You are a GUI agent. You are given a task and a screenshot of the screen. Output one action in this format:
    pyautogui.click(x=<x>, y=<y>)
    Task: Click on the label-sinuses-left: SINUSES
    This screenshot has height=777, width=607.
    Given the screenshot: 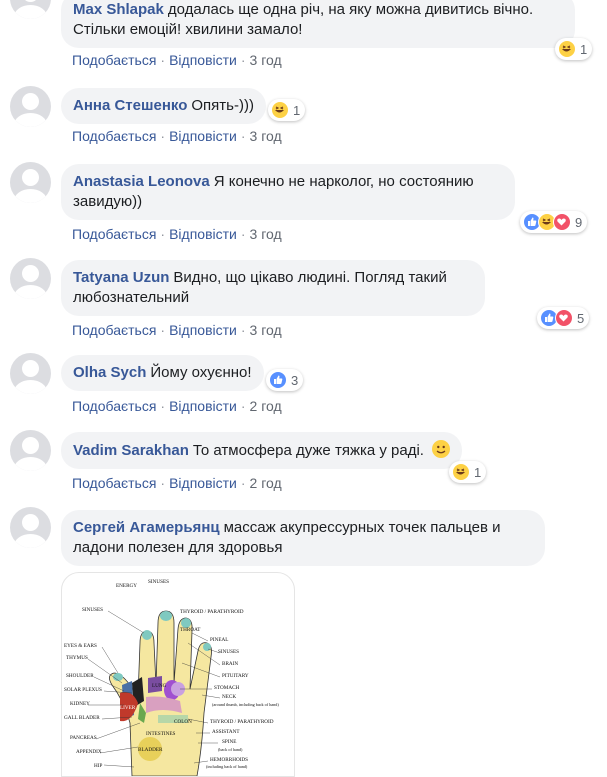 What is the action you would take?
    pyautogui.click(x=92, y=610)
    